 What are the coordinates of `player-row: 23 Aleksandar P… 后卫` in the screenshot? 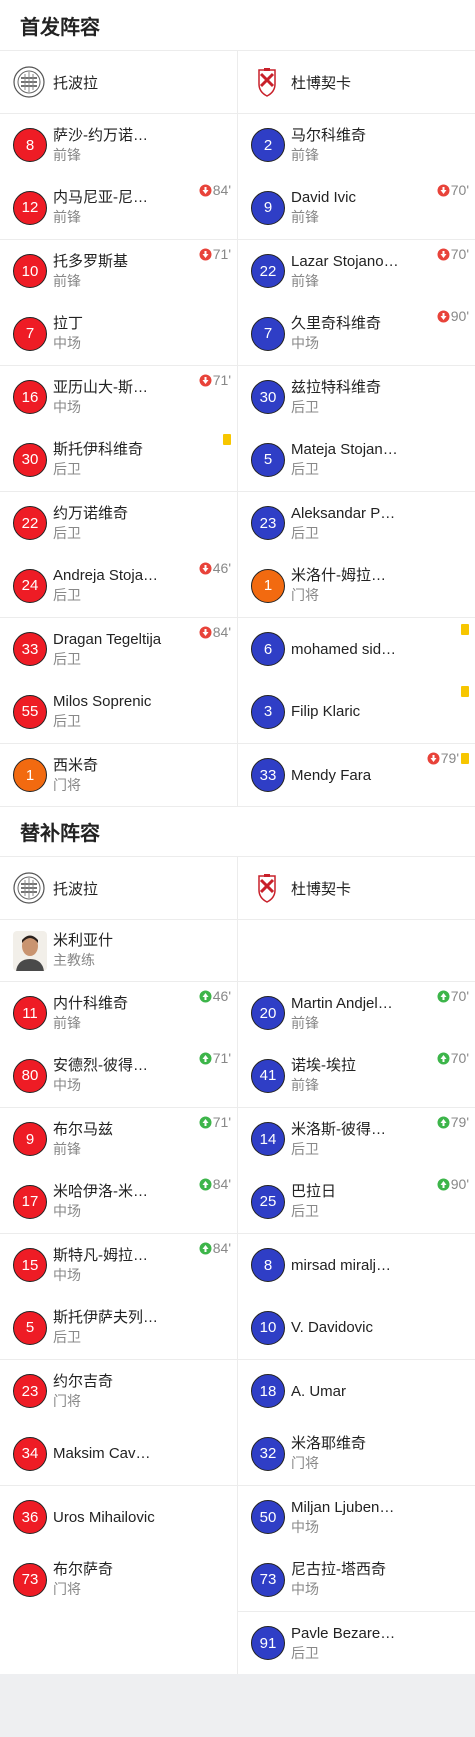 It's located at (356, 522).